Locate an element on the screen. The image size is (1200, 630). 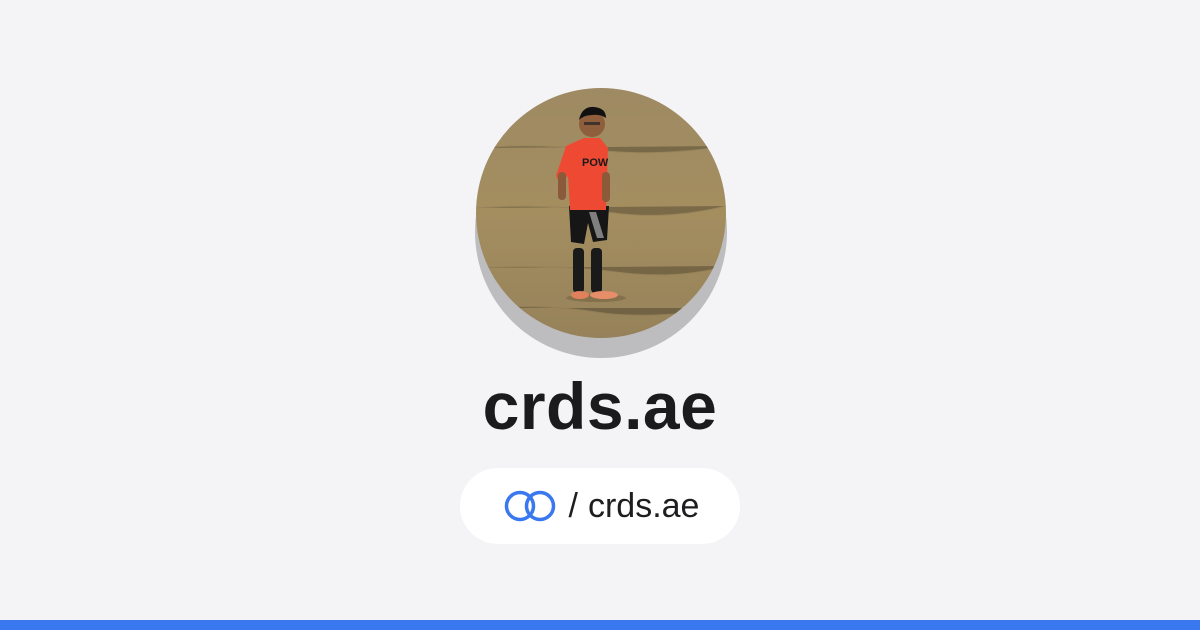
avatar: POW is located at coordinates (601, 213).